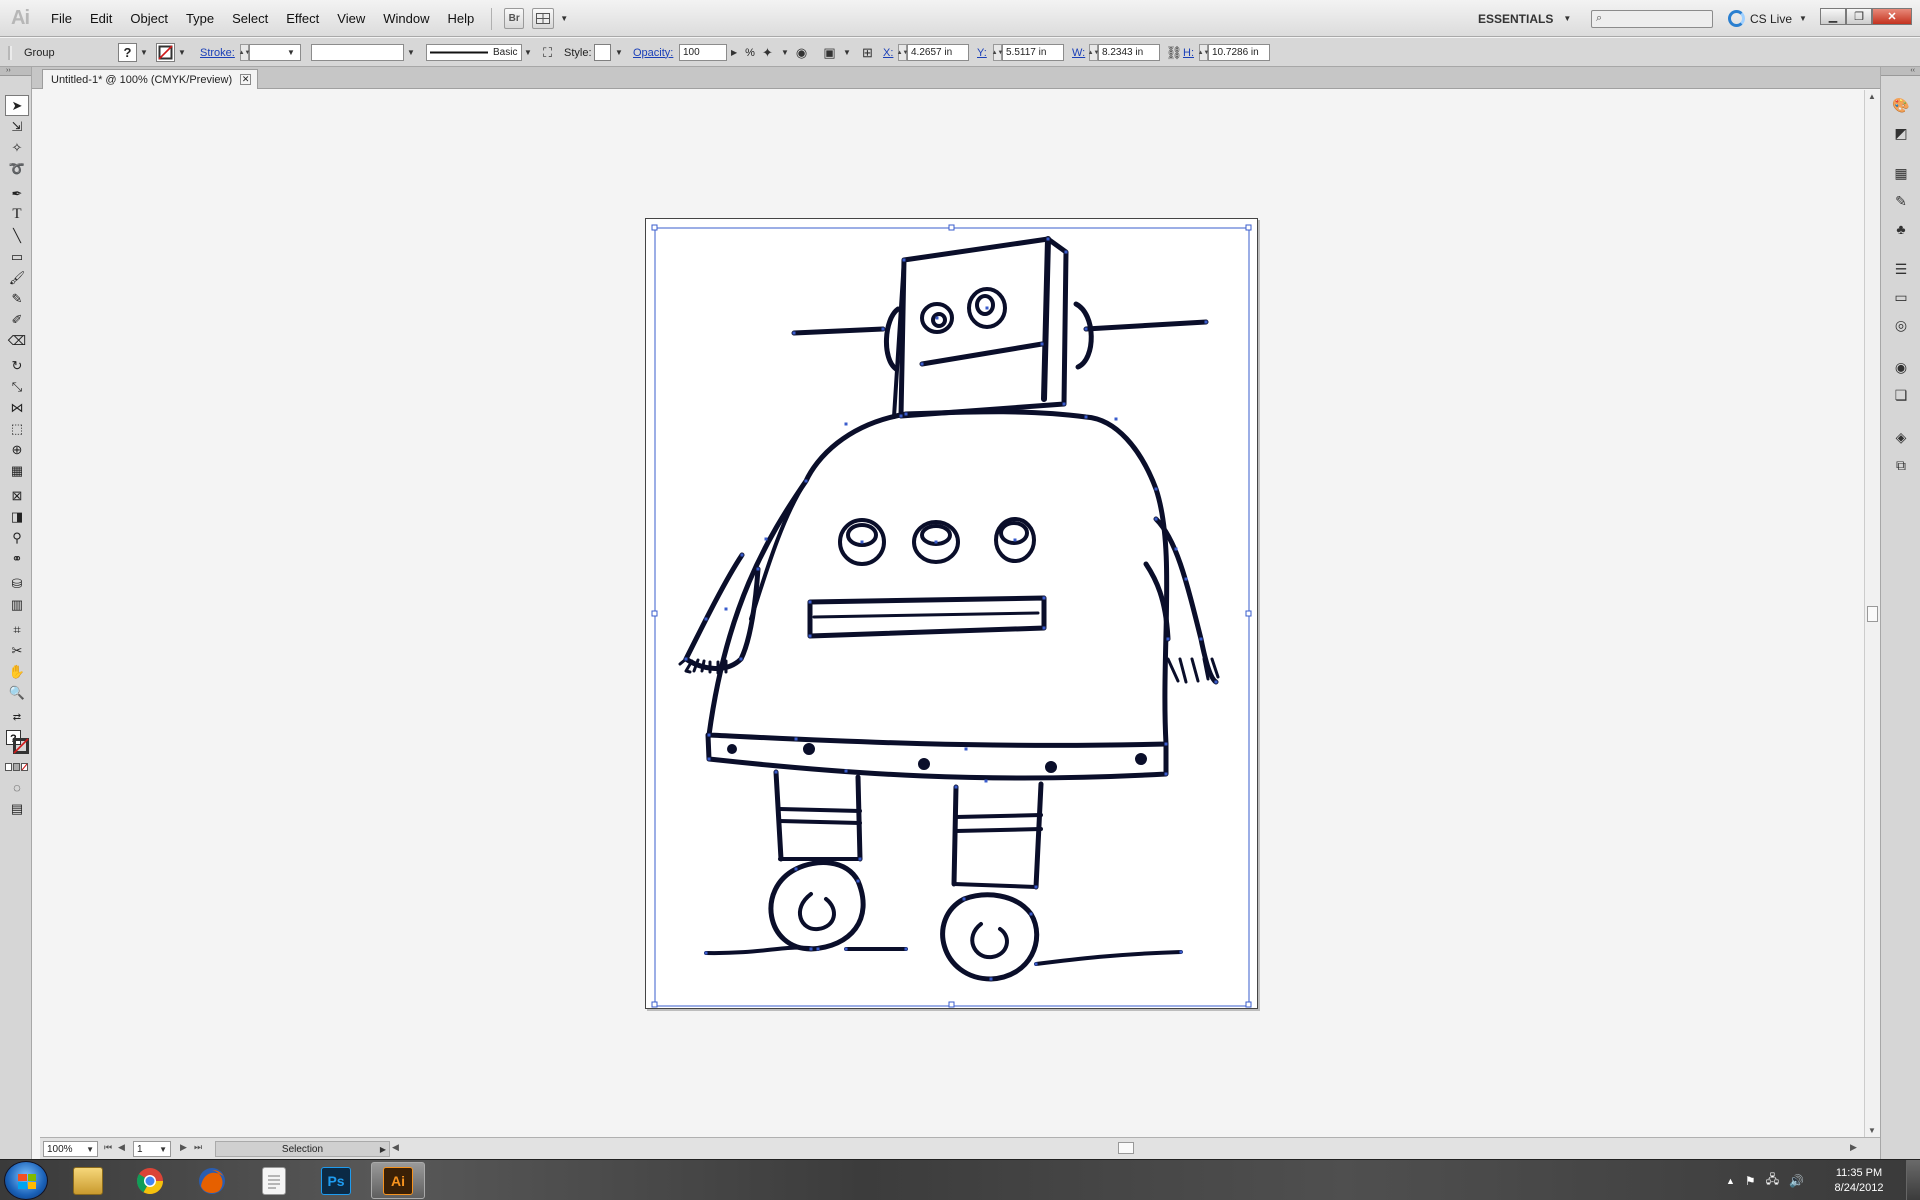  What do you see at coordinates (1174, 52) in the screenshot?
I see `constrain-proportions-button: ⛓` at bounding box center [1174, 52].